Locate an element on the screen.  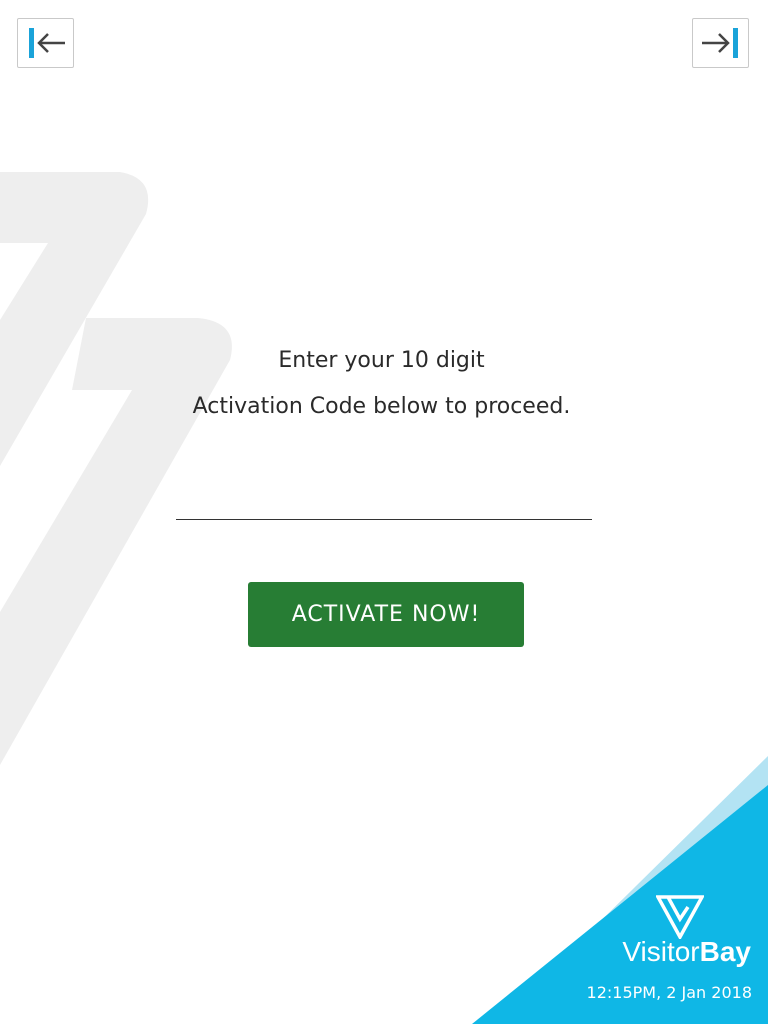
back-button is located at coordinates (45, 43).